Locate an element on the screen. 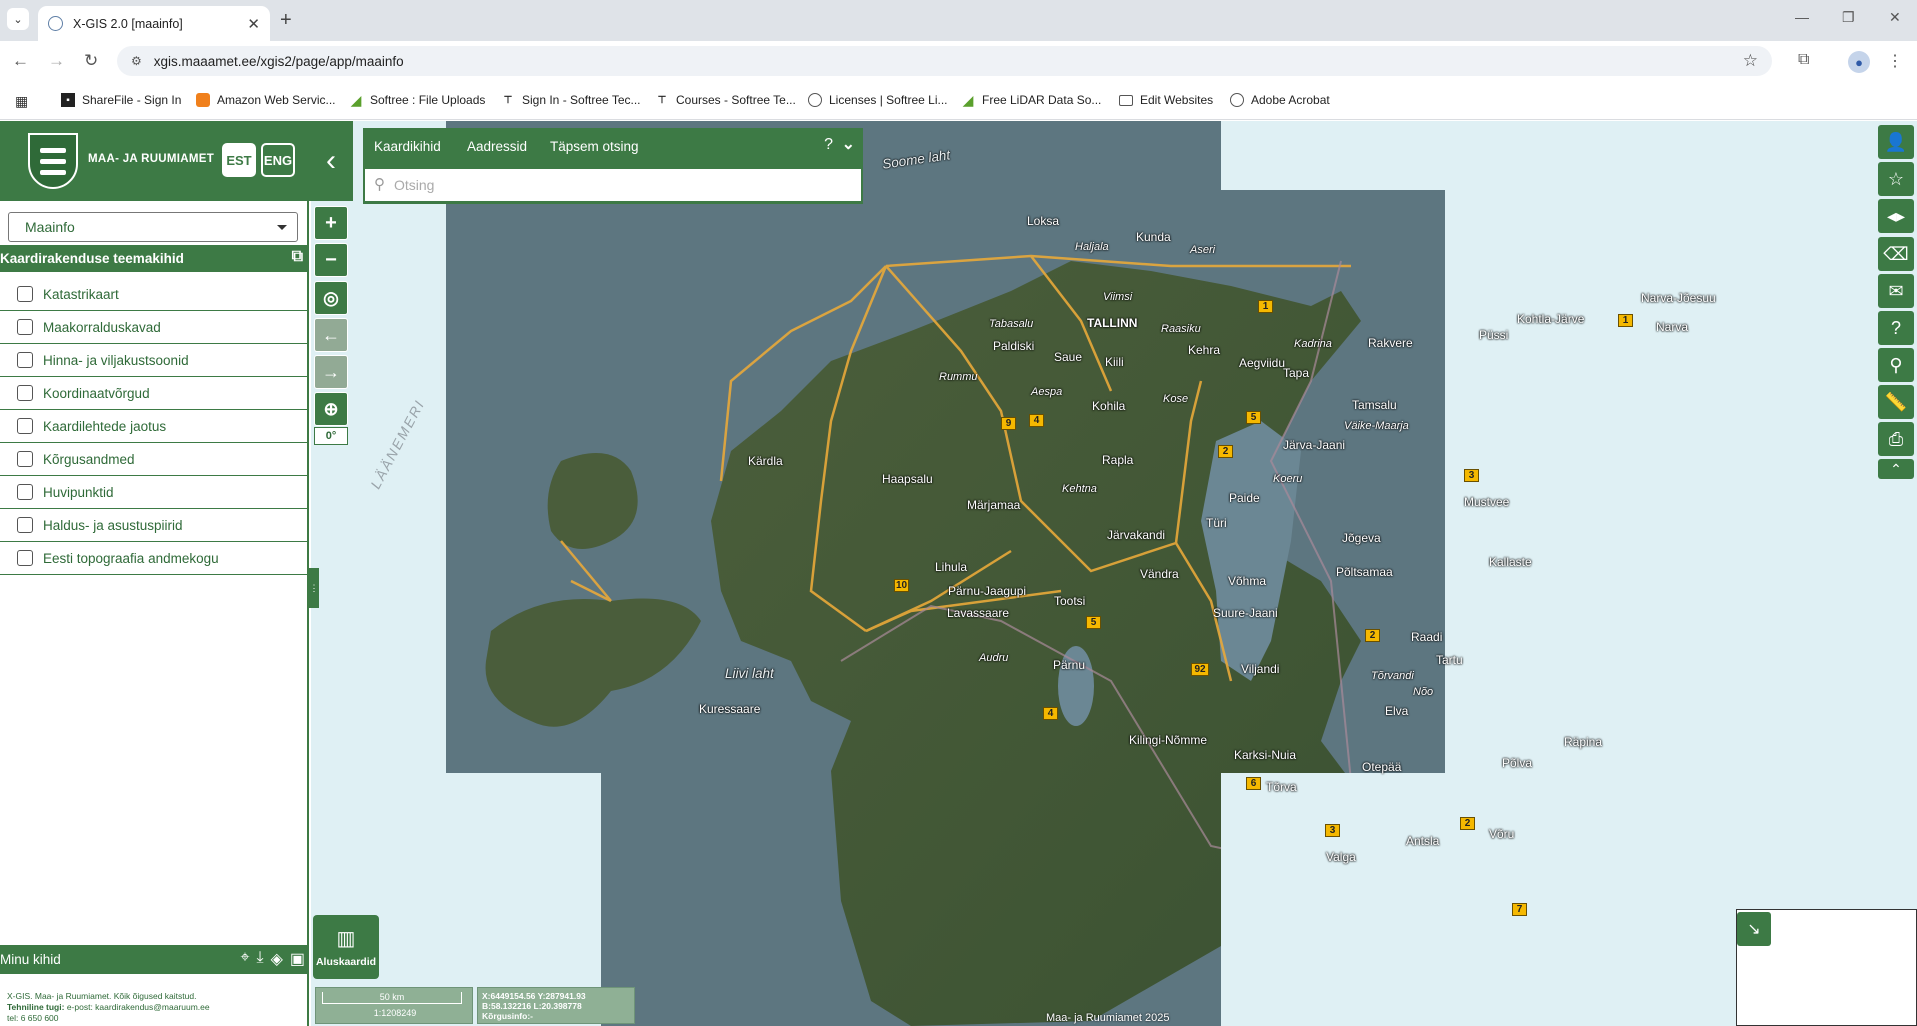  tab-addresses: Aadressid is located at coordinates (497, 146).